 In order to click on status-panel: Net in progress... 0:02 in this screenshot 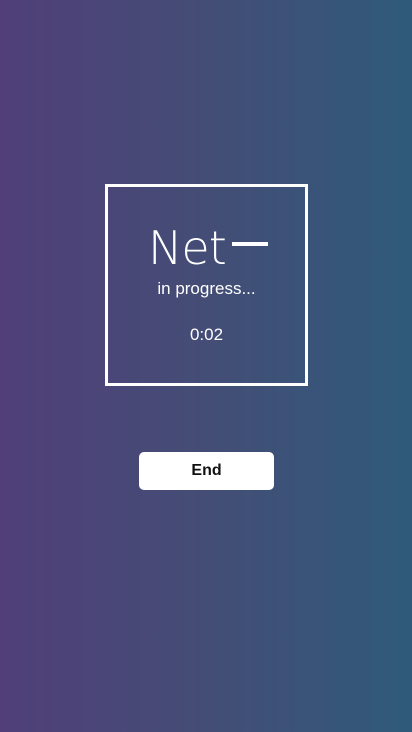, I will do `click(206, 285)`.